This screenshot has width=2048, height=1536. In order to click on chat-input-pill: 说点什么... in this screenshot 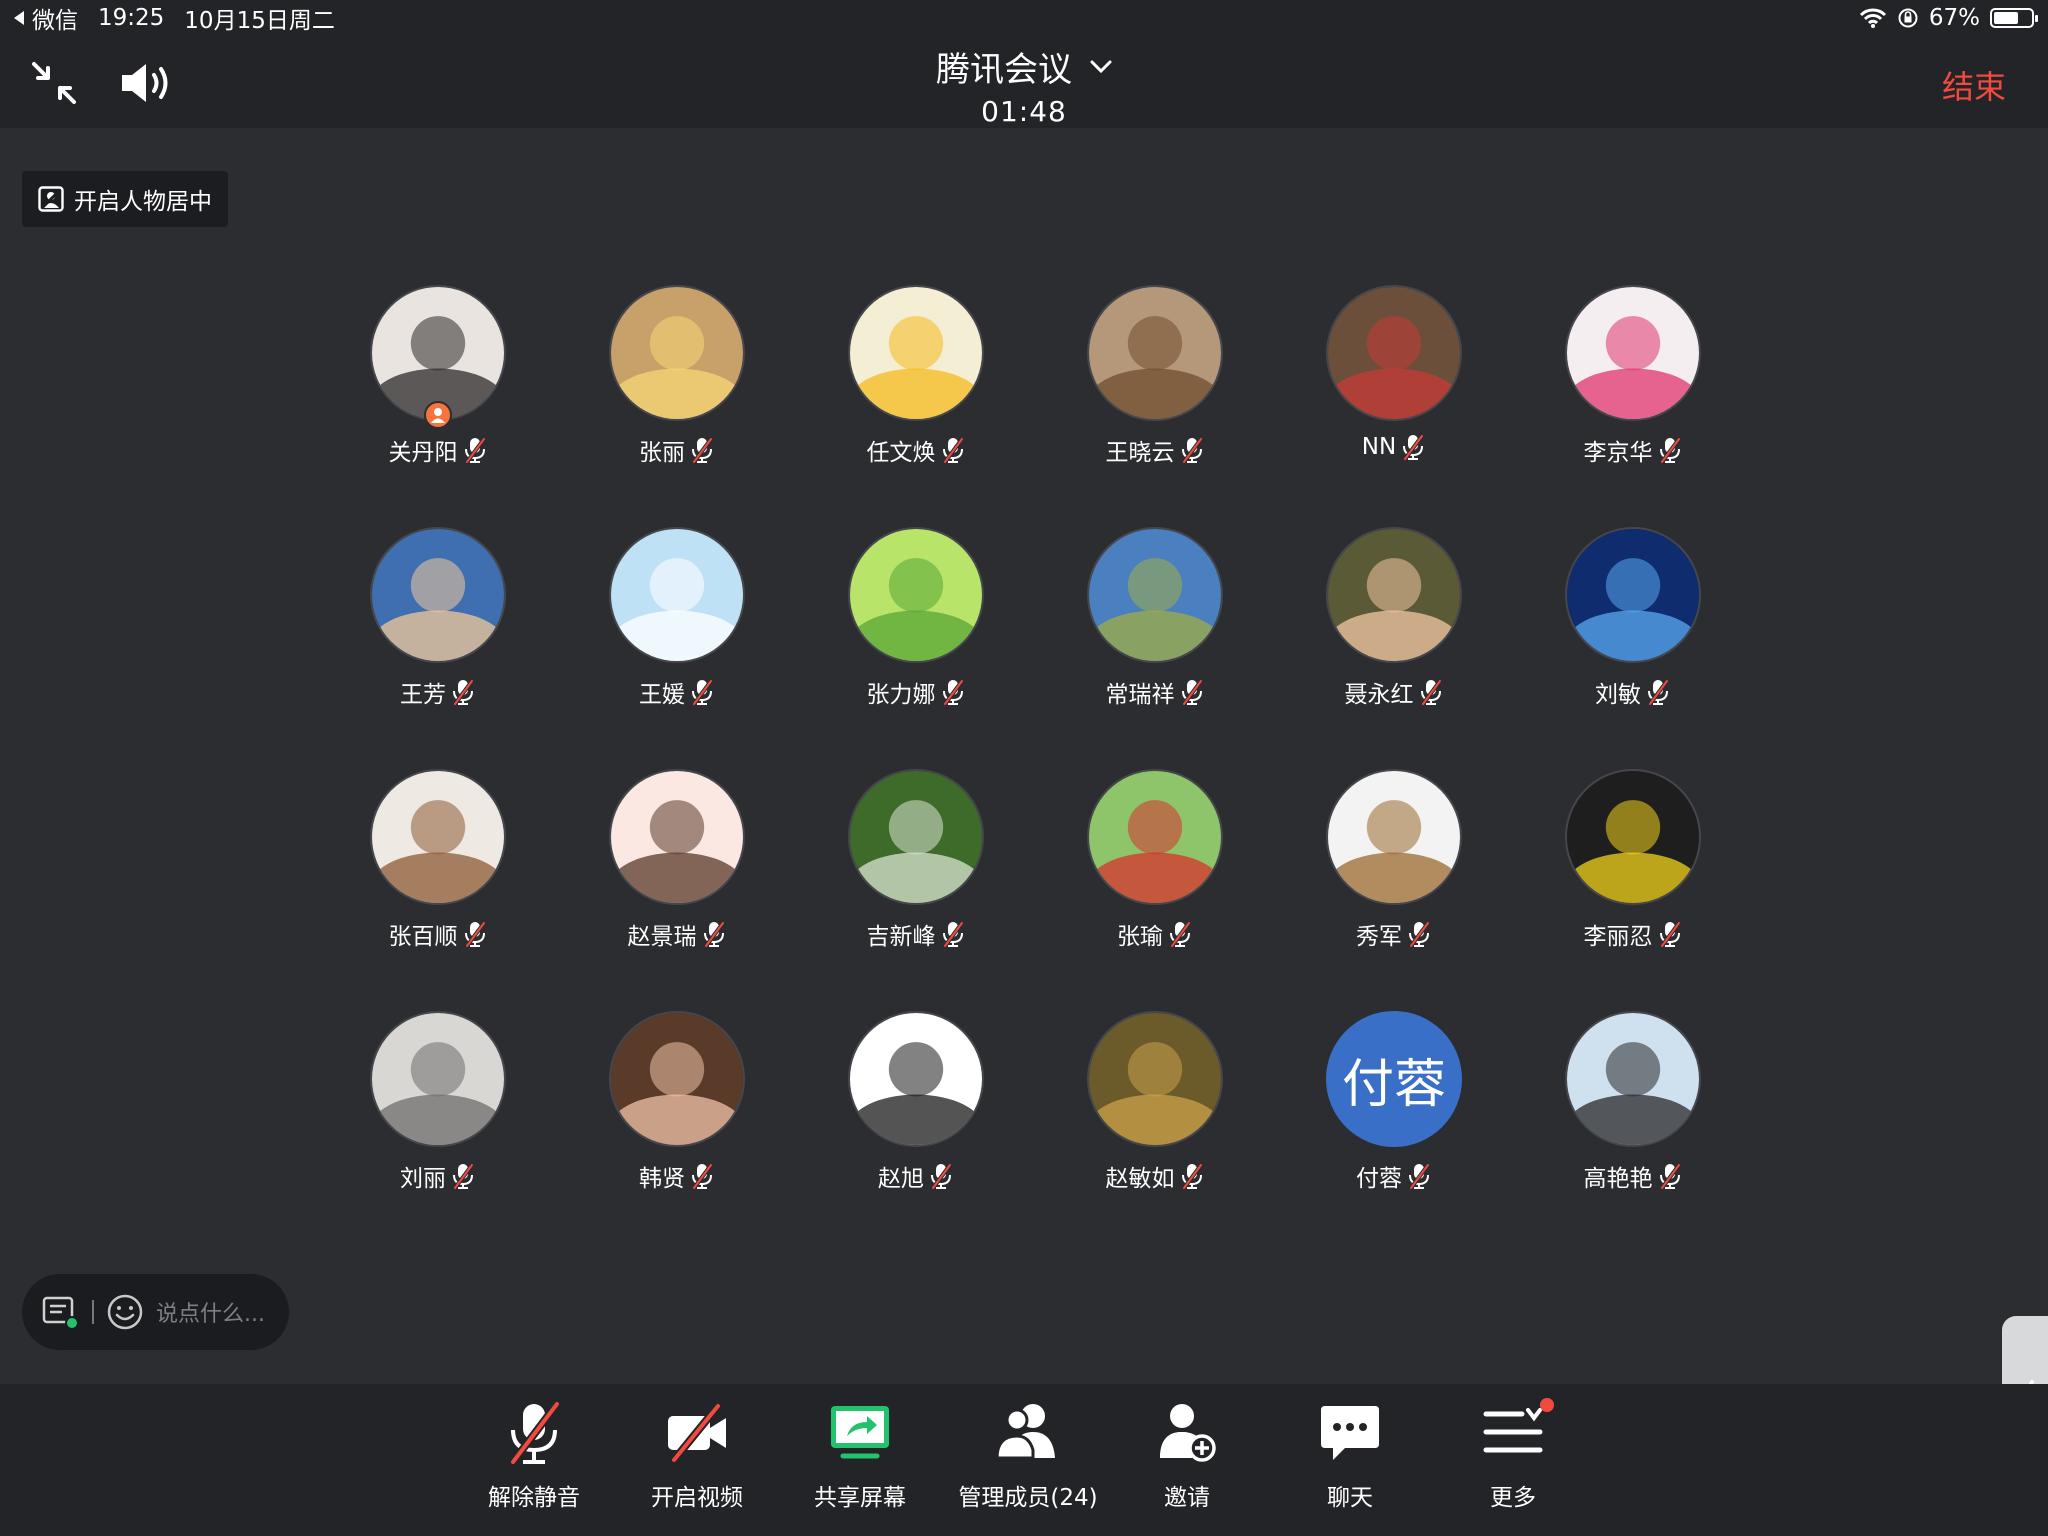, I will do `click(155, 1312)`.